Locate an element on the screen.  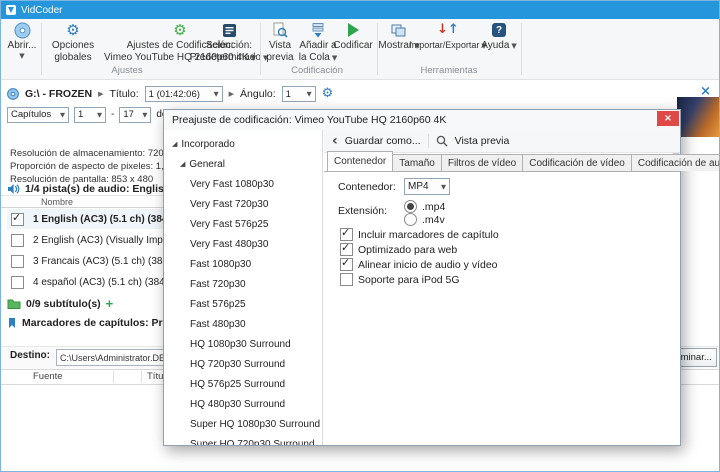
add-subtitle-button: + is located at coordinates (110, 303).